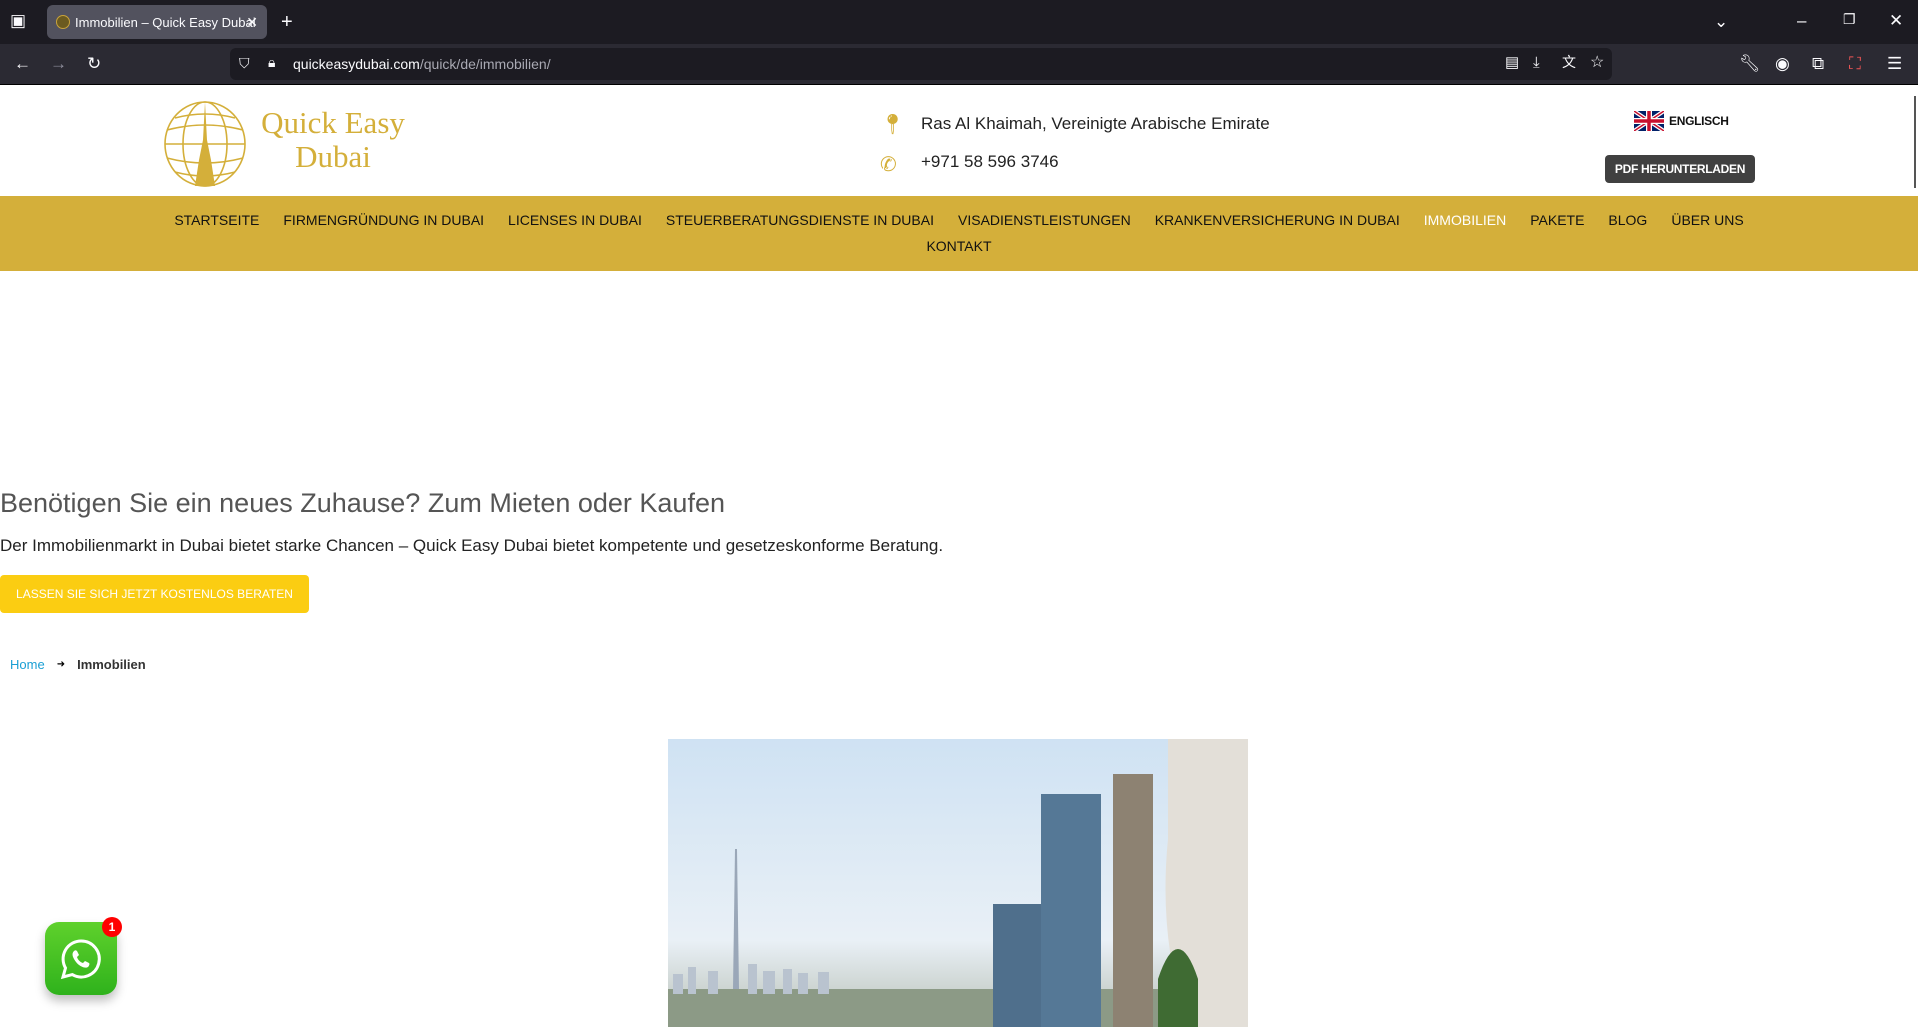 This screenshot has height=1027, width=1918. Describe the element at coordinates (1818, 63) in the screenshot. I see `extensions-icon: ⧉` at that location.